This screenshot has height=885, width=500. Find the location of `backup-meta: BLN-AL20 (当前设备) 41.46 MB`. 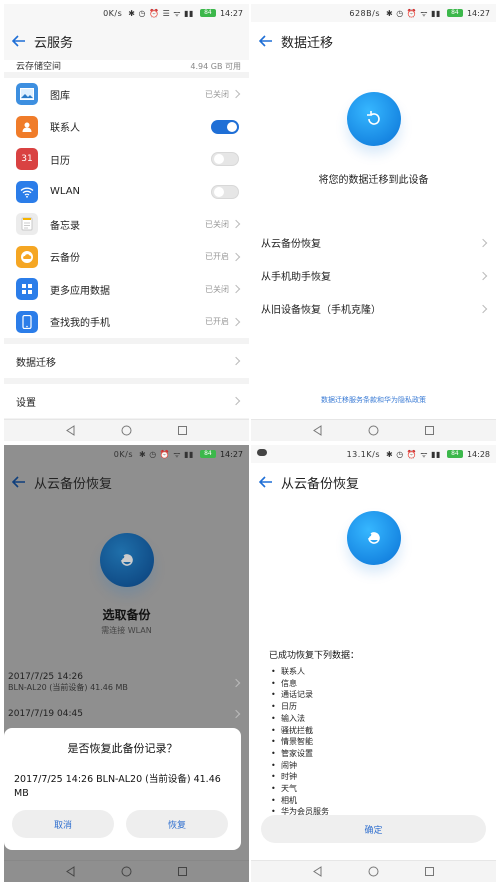

backup-meta: BLN-AL20 (当前设备) 41.46 MB is located at coordinates (68, 687).